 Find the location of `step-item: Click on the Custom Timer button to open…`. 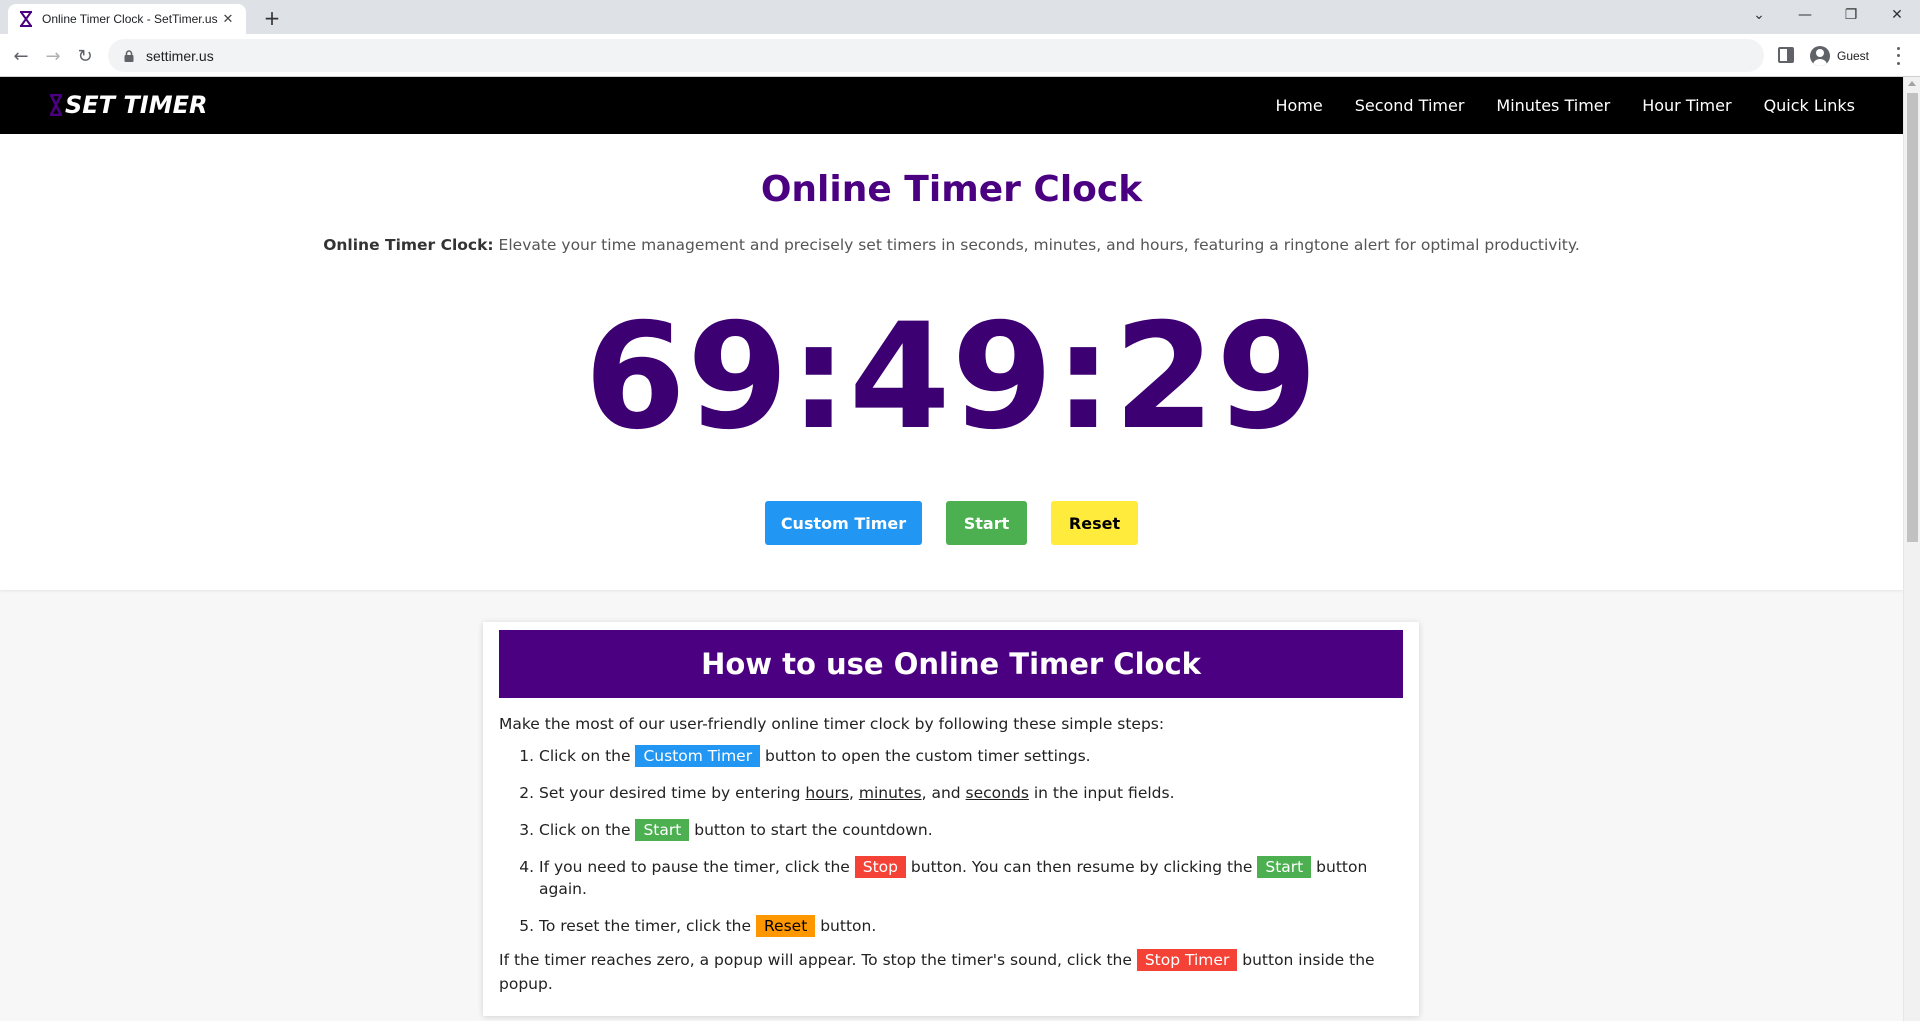

step-item: Click on the Custom Timer button to open… is located at coordinates (971, 756).